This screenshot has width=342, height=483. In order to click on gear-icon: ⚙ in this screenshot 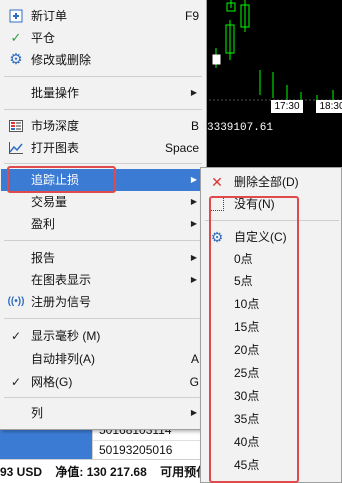, I will do `click(16, 59)`.